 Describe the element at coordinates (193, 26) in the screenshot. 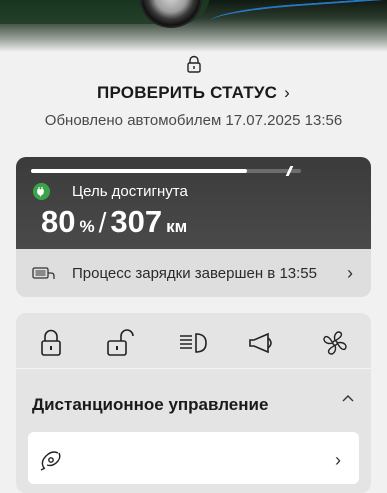

I see `car-hero-image` at that location.